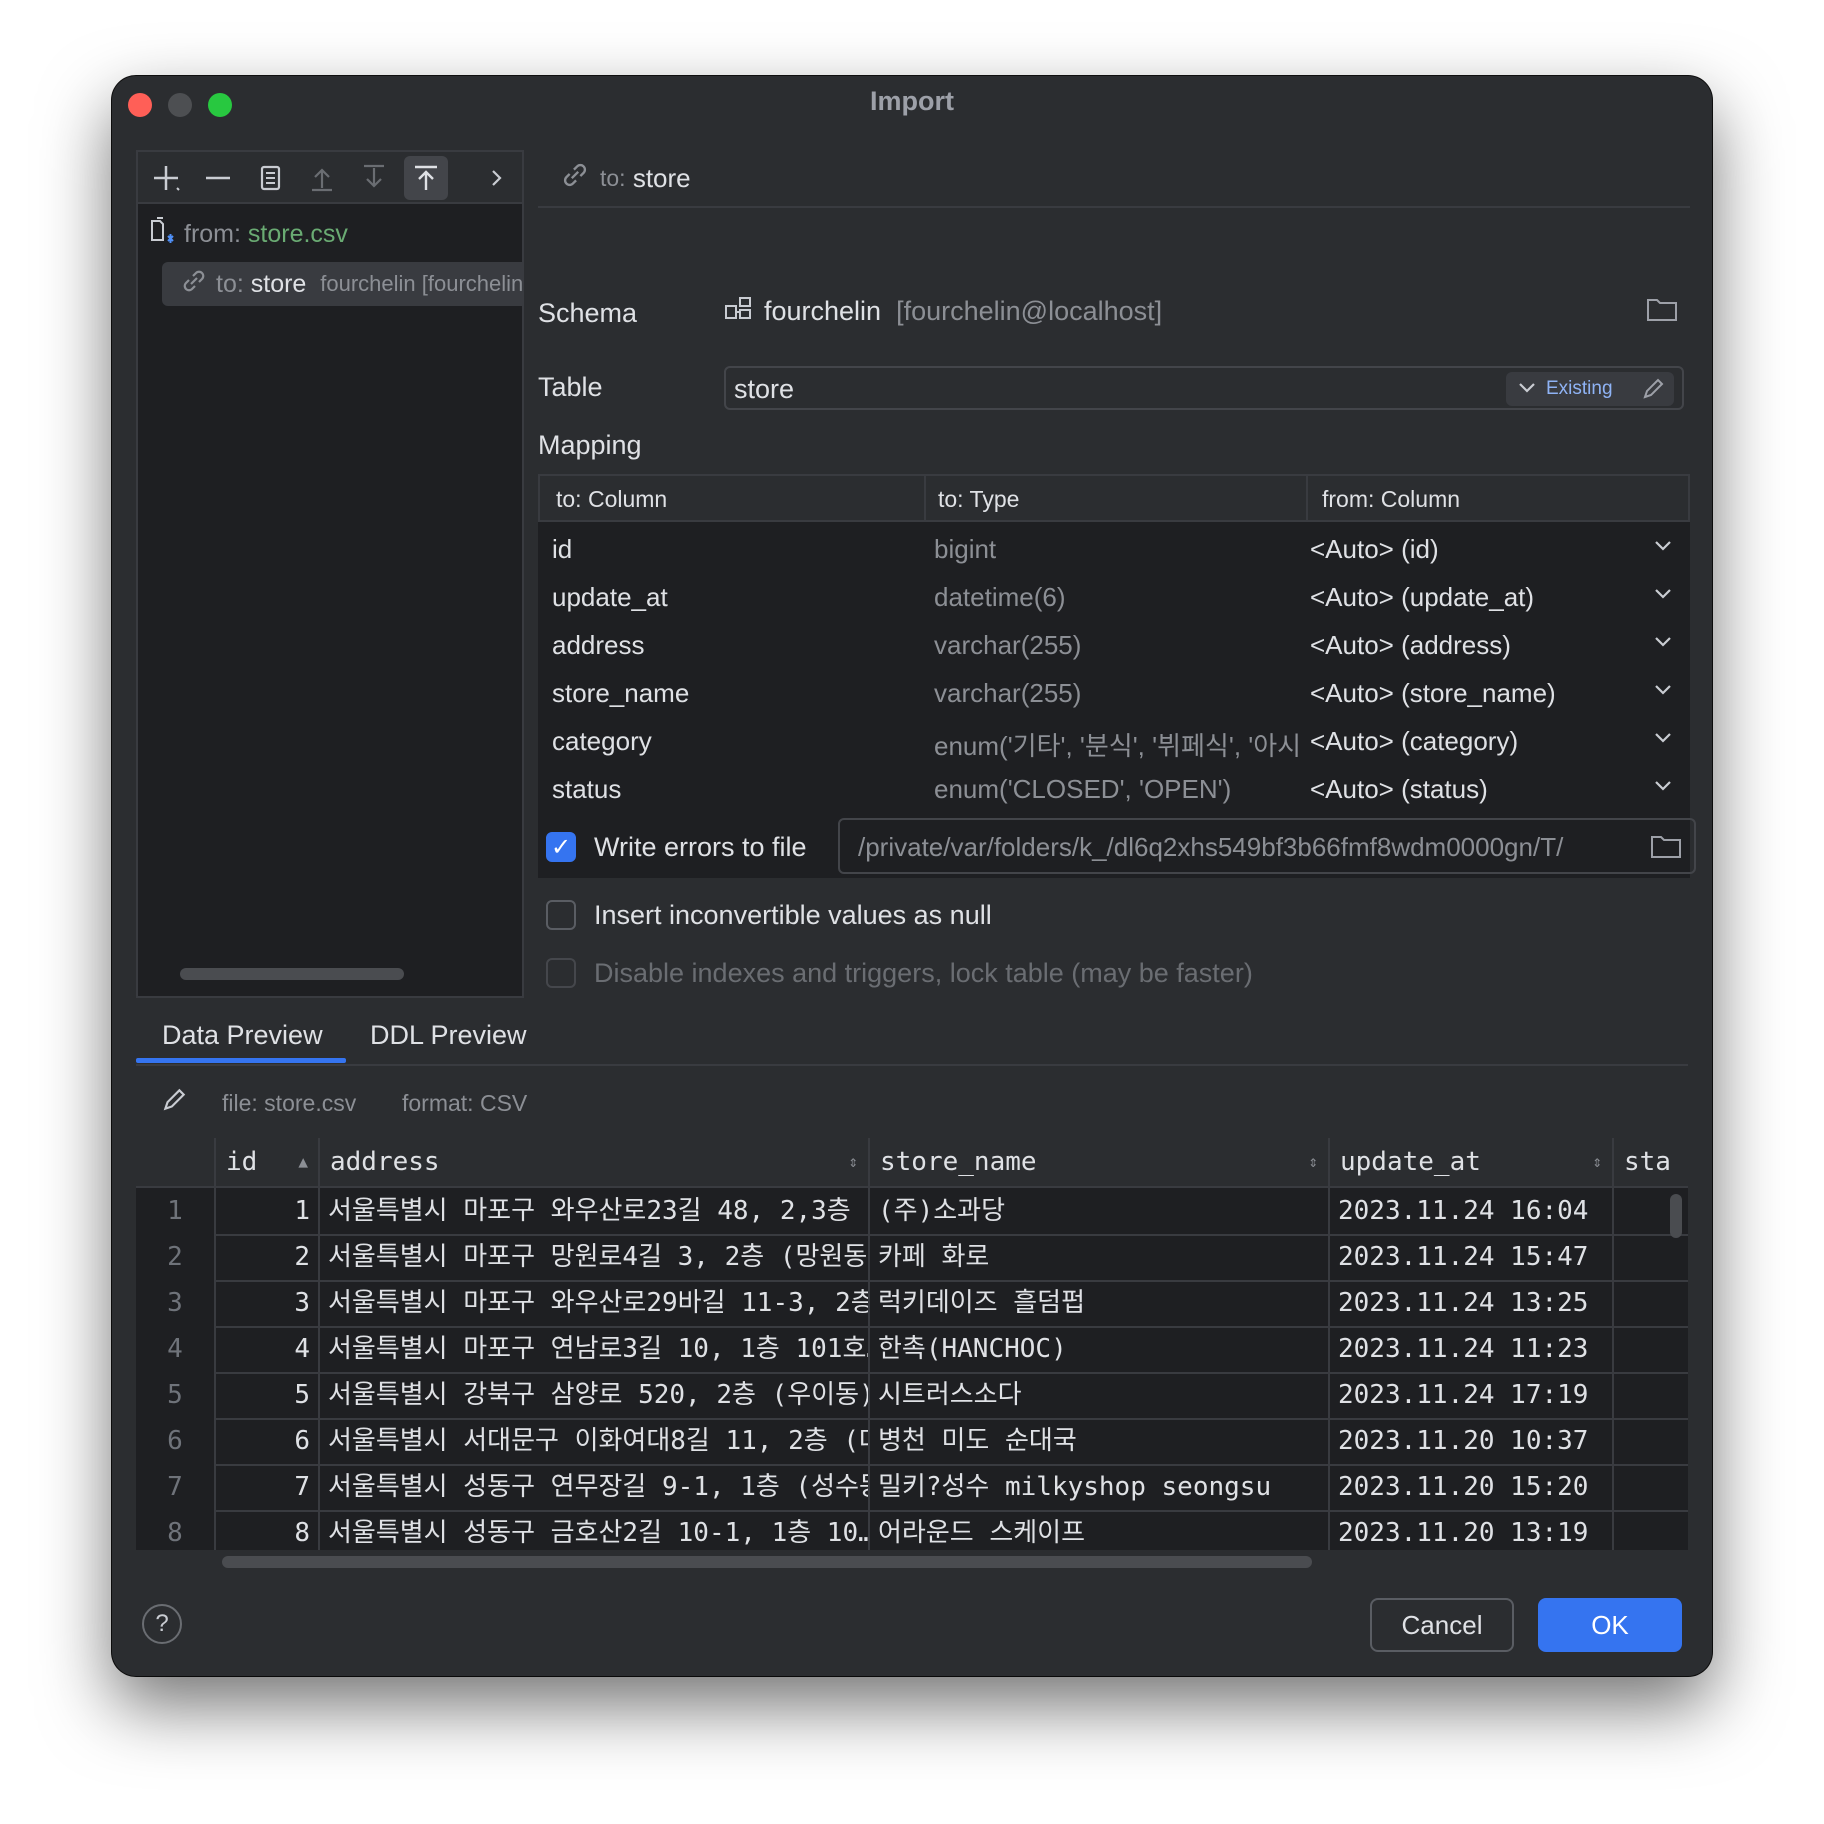 The image size is (1824, 1824). I want to click on row-number-cell: 1, so click(176, 1211).